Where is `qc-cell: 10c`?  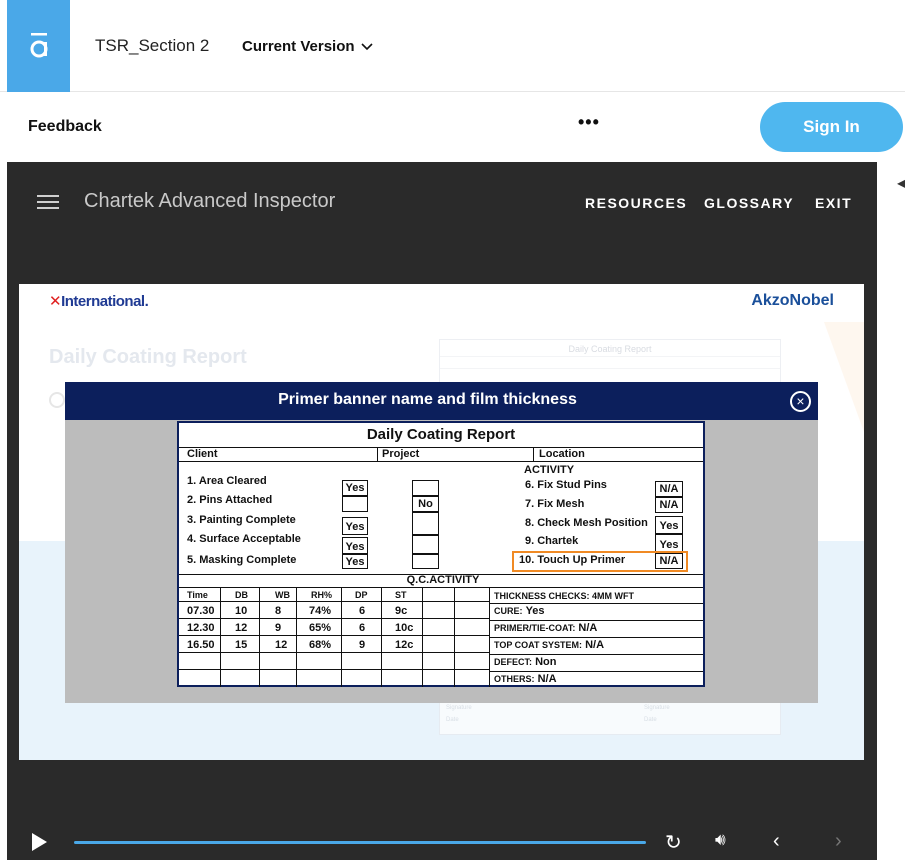 qc-cell: 10c is located at coordinates (404, 628).